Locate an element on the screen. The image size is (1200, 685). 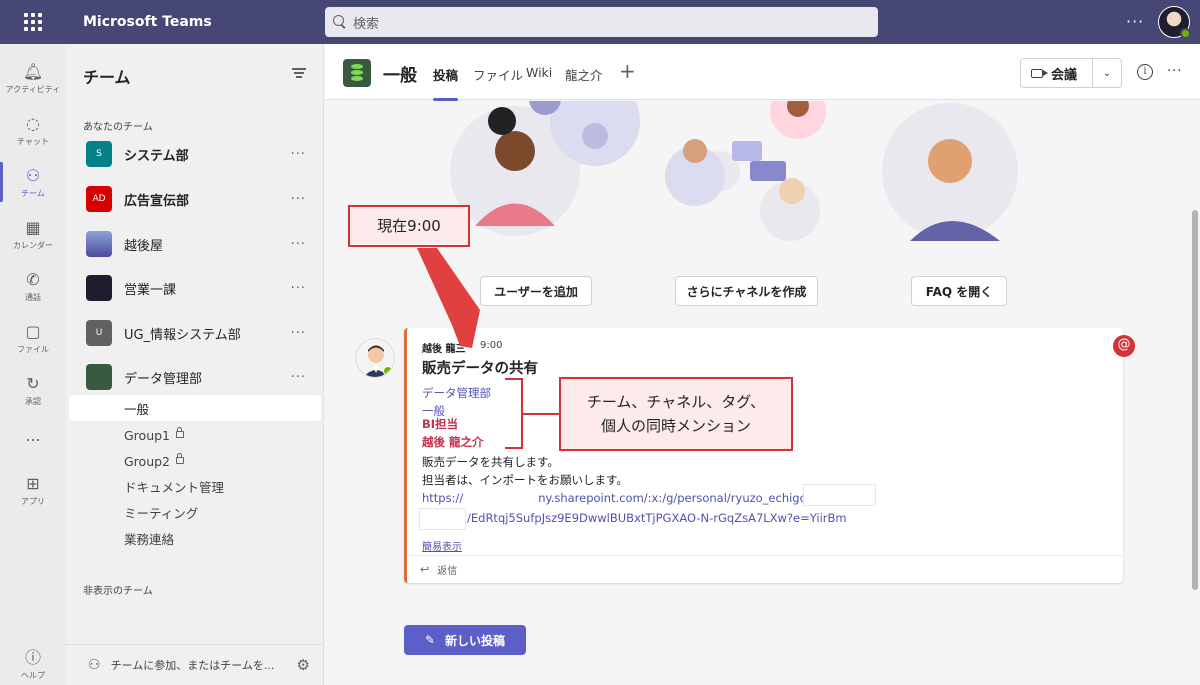
channel-item-general: 一般 is located at coordinates (195, 408).